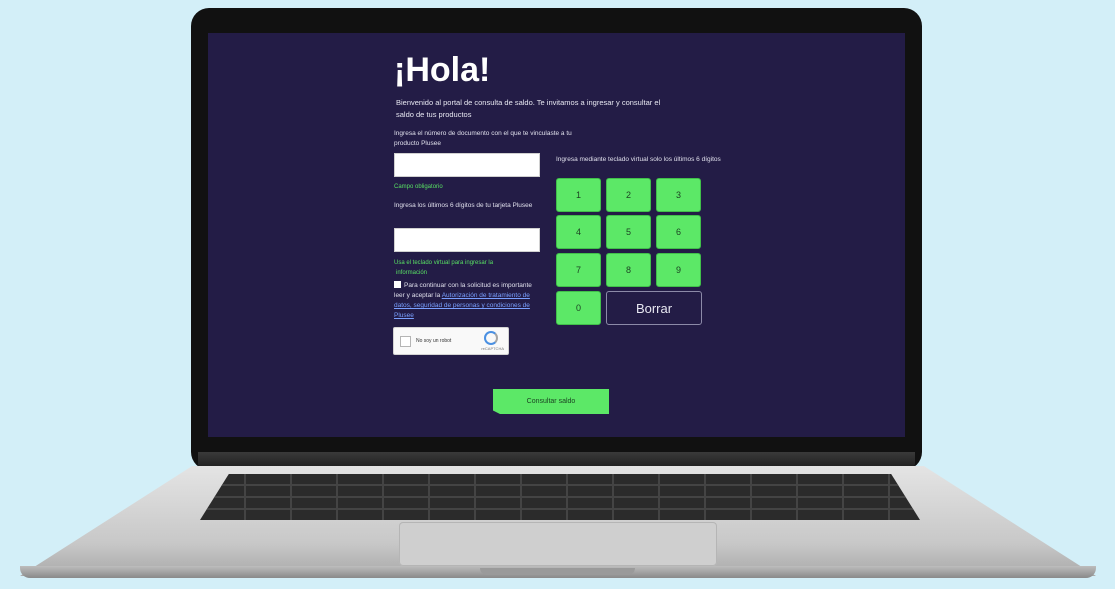  Describe the element at coordinates (418, 187) in the screenshot. I see `document-help: Campo obligatorio` at that location.